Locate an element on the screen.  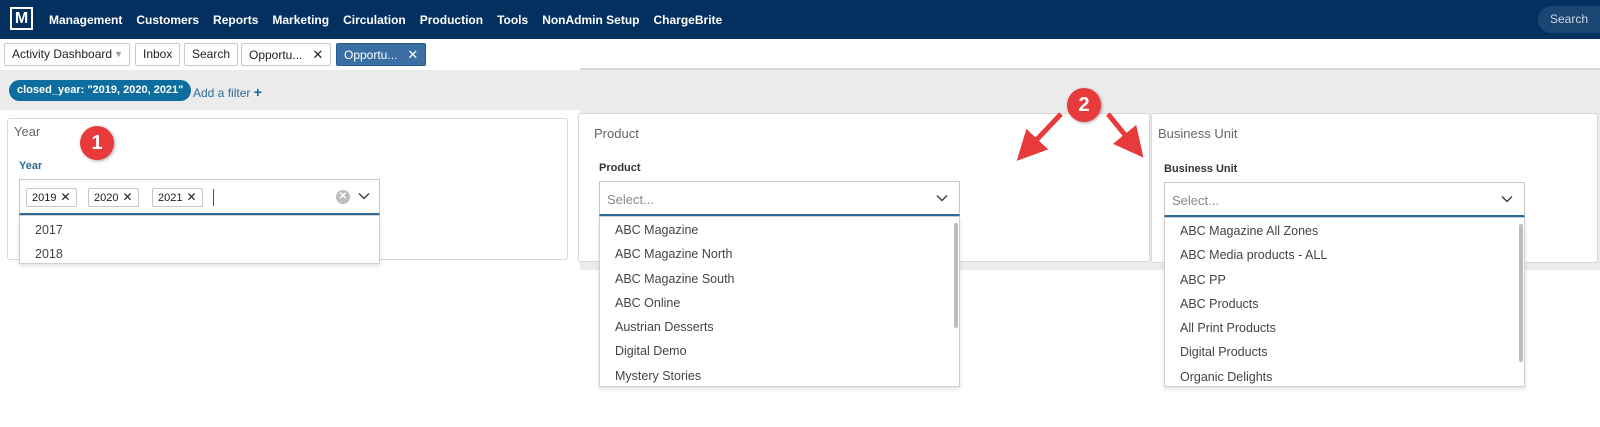
annotation-arrows is located at coordinates (1080, 136).